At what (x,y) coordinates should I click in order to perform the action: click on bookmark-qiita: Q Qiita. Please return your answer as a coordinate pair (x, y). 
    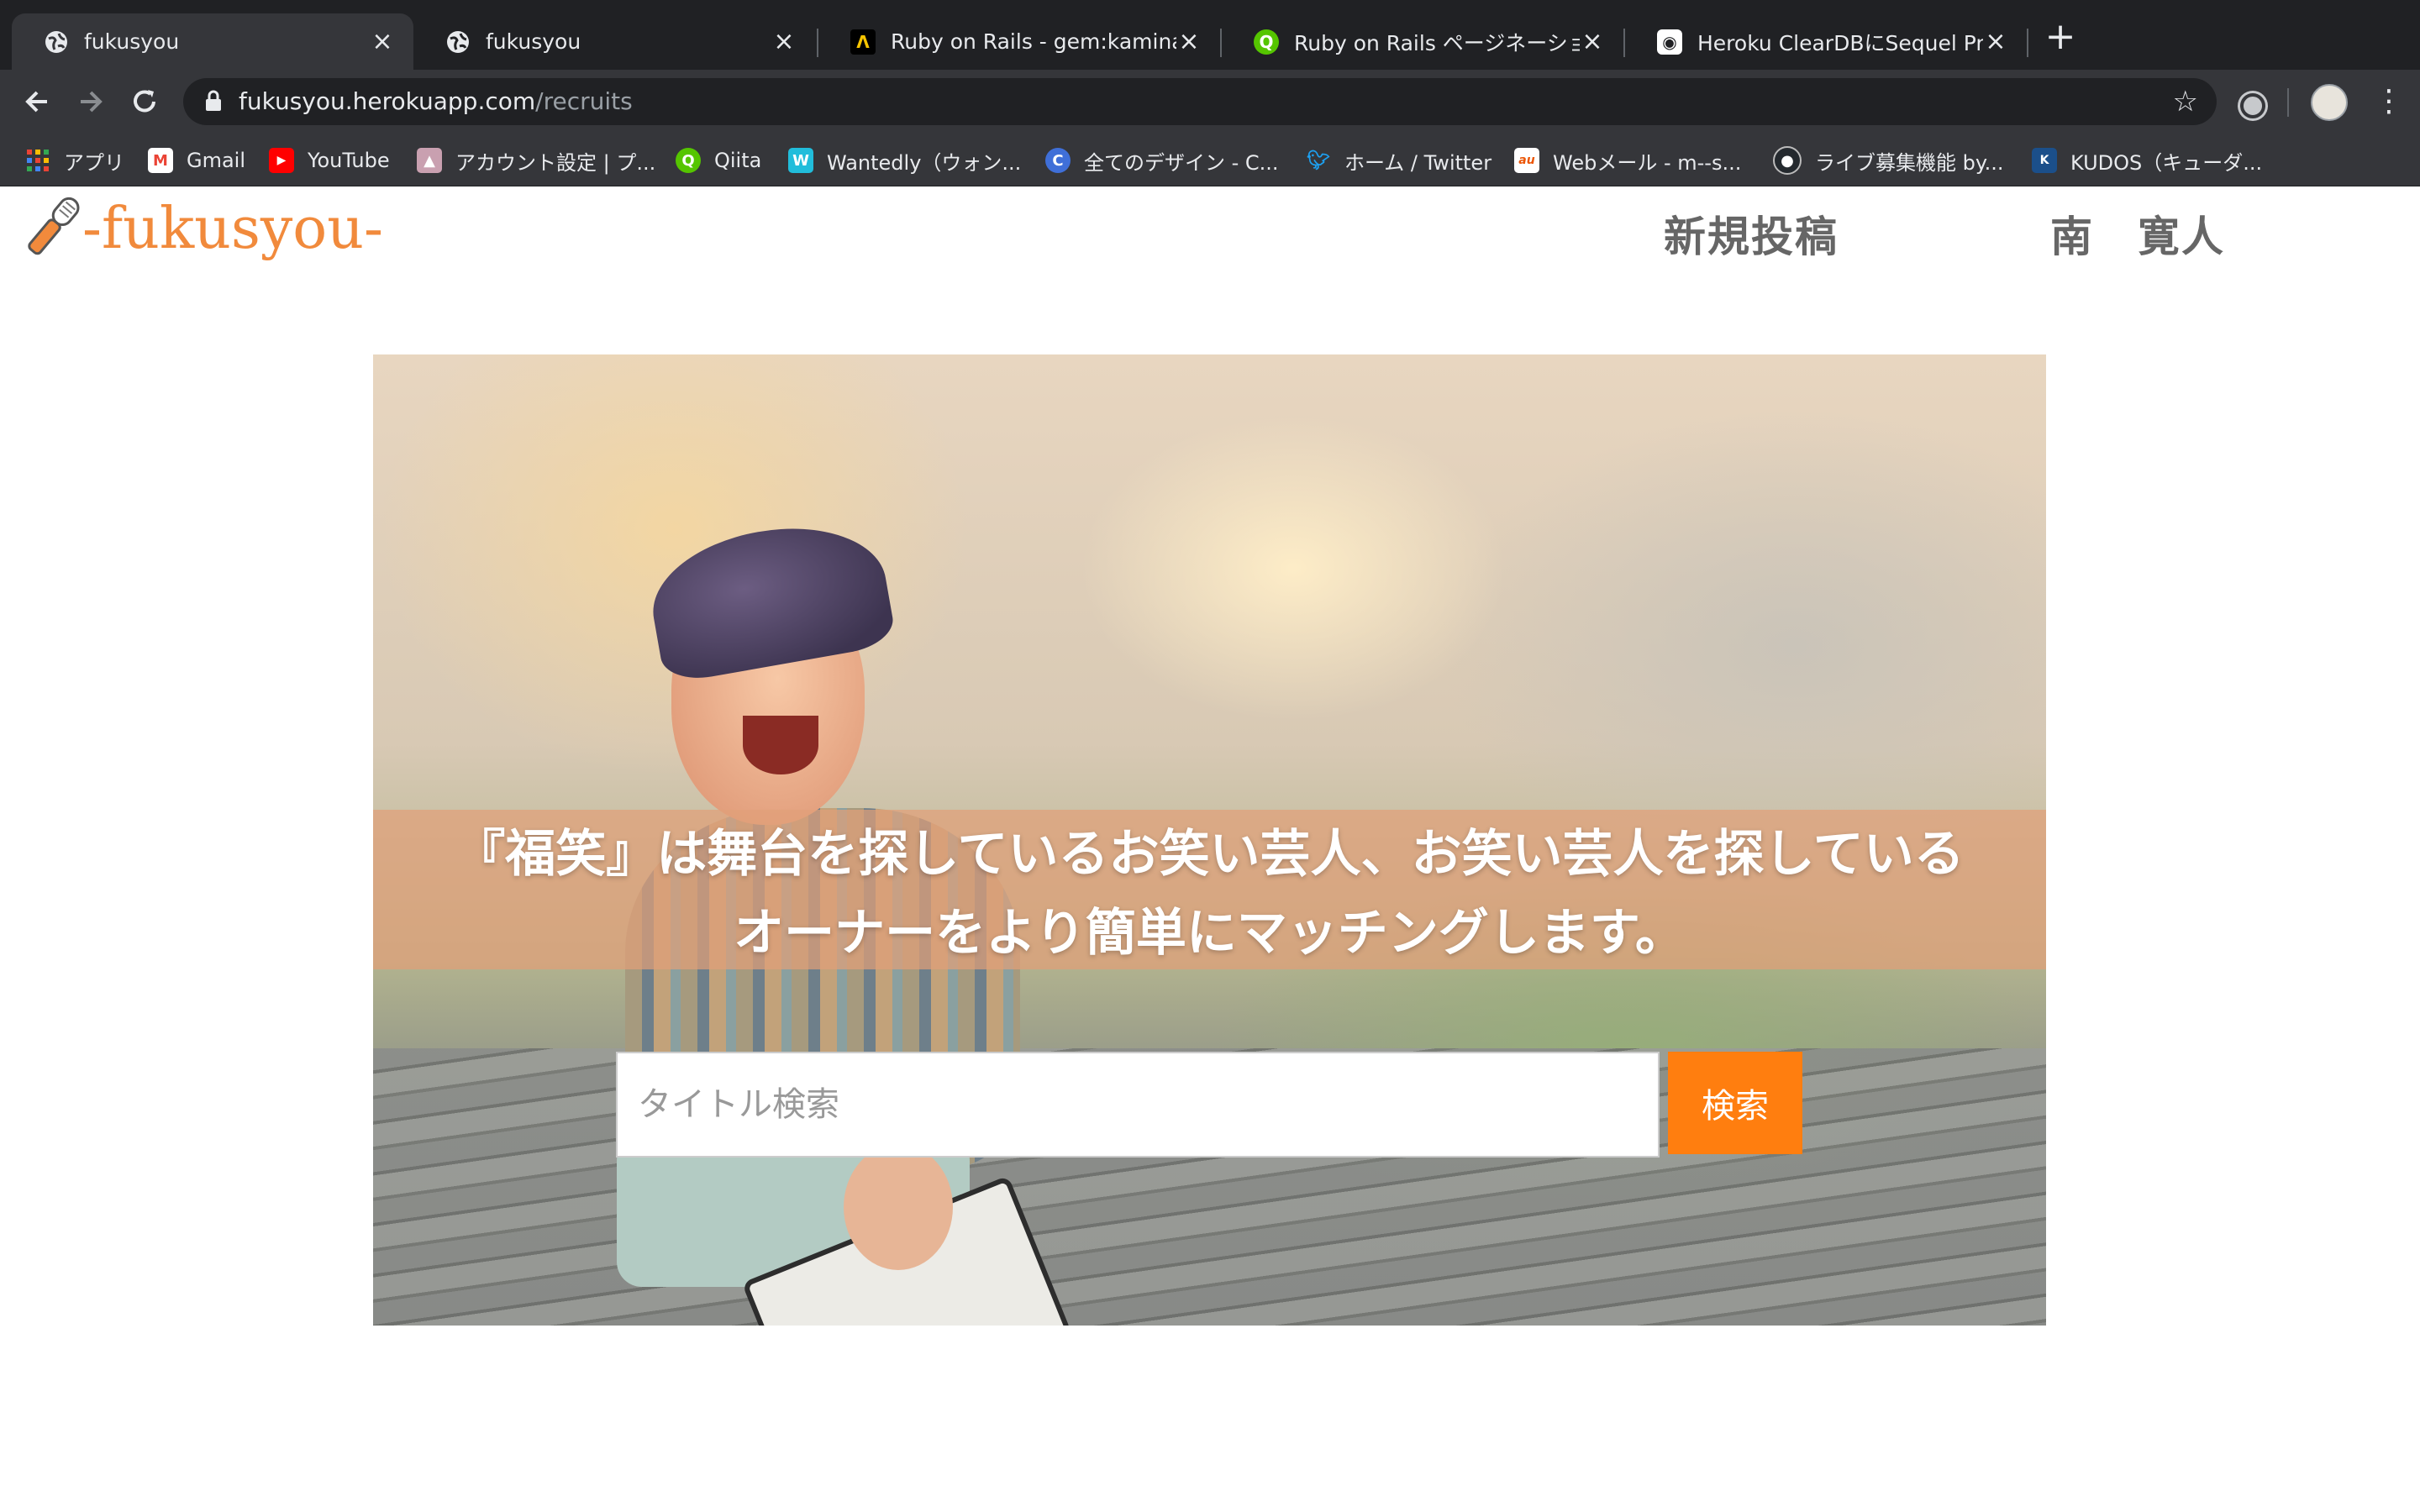
    Looking at the image, I should click on (719, 160).